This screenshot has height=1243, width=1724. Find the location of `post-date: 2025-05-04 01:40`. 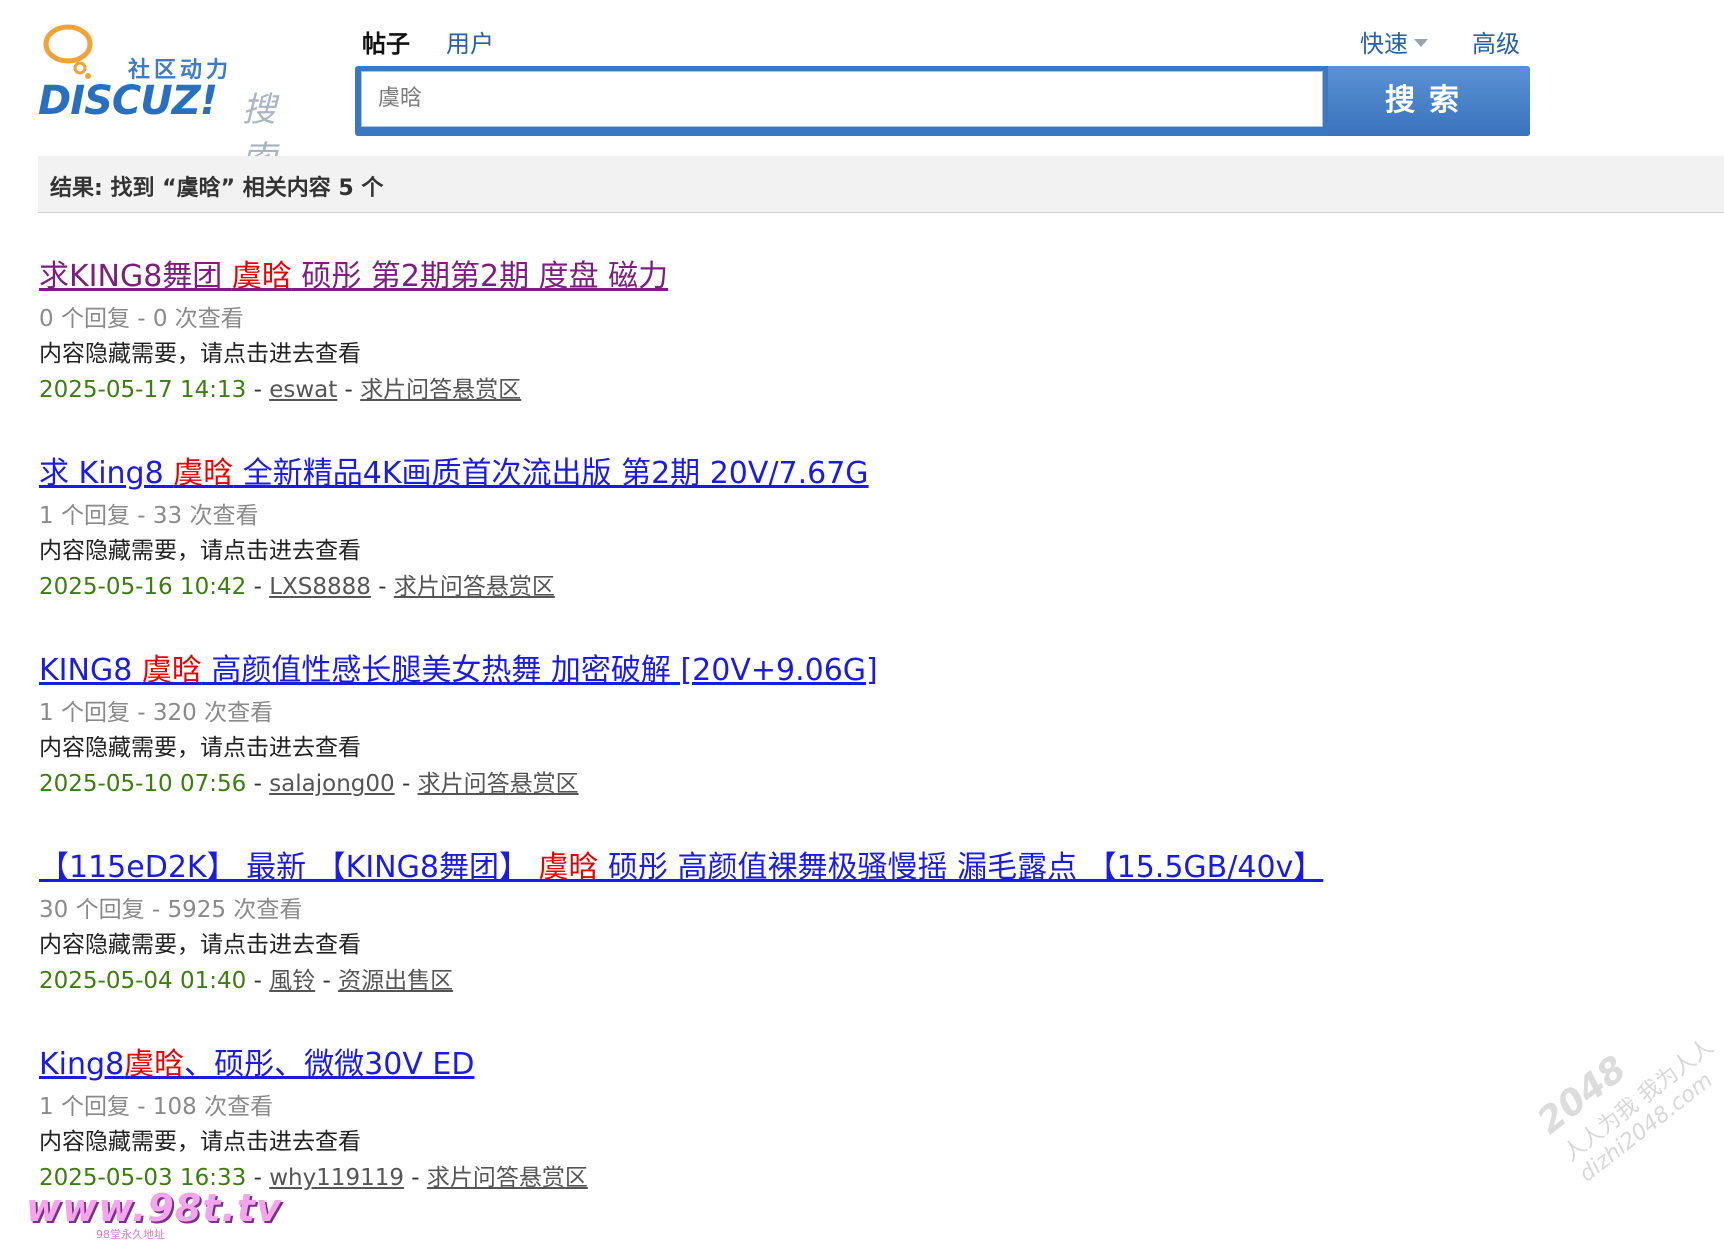

post-date: 2025-05-04 01:40 is located at coordinates (143, 981).